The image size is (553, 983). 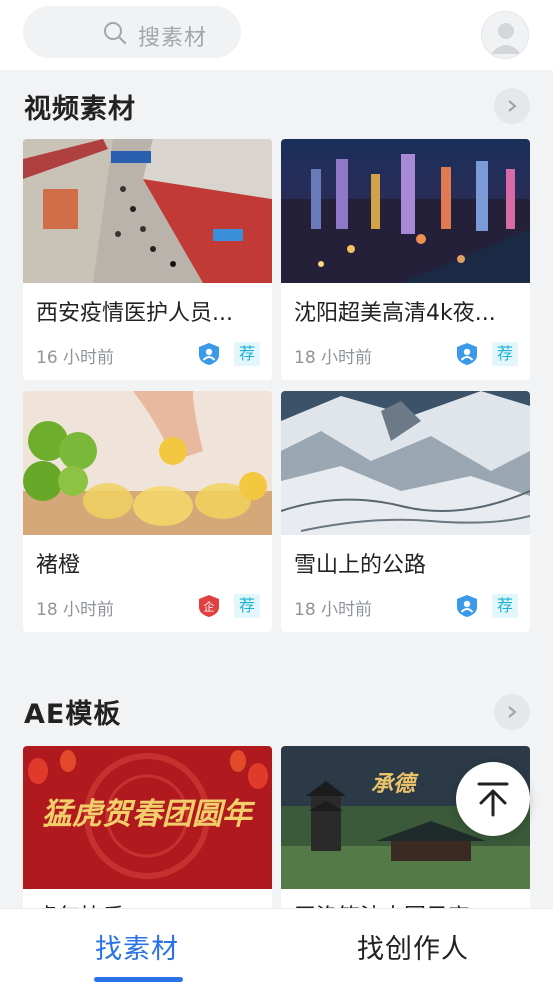 I want to click on user-avatar-icon, so click(x=505, y=35).